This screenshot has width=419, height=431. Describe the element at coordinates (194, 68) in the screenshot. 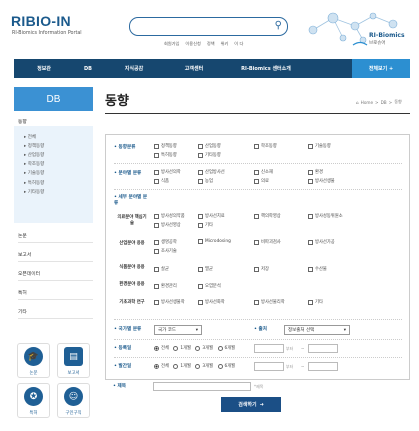

I see `gnb-item-support: 고객센터` at that location.